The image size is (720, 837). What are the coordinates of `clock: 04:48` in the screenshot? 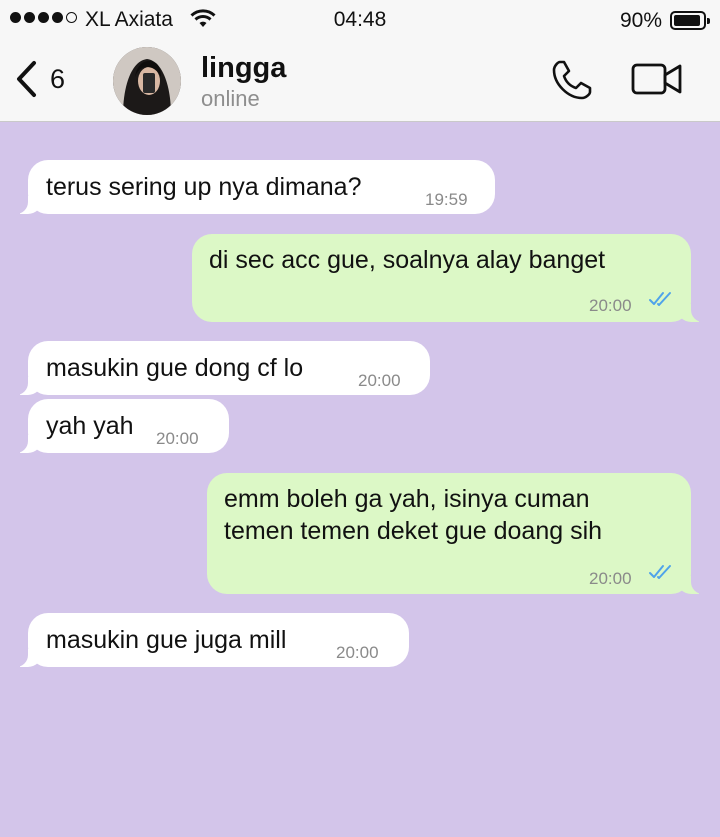 It's located at (360, 19).